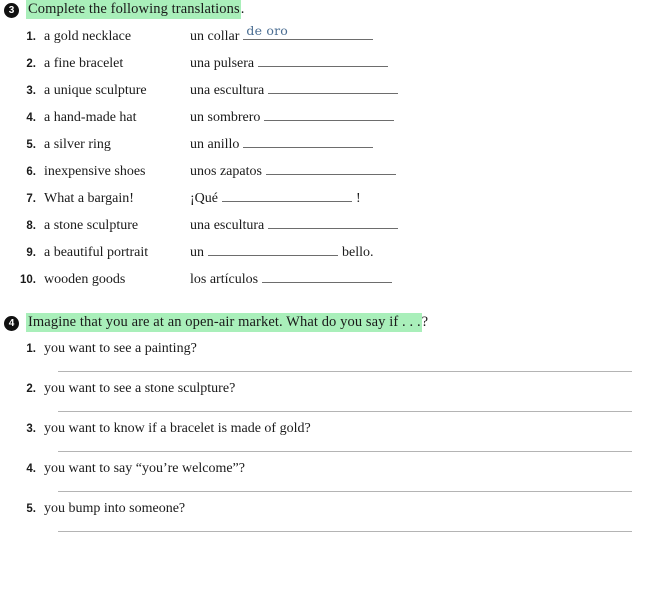  I want to click on table-row: 6. inexpensive shoes unos zapatos, so click(327, 173).